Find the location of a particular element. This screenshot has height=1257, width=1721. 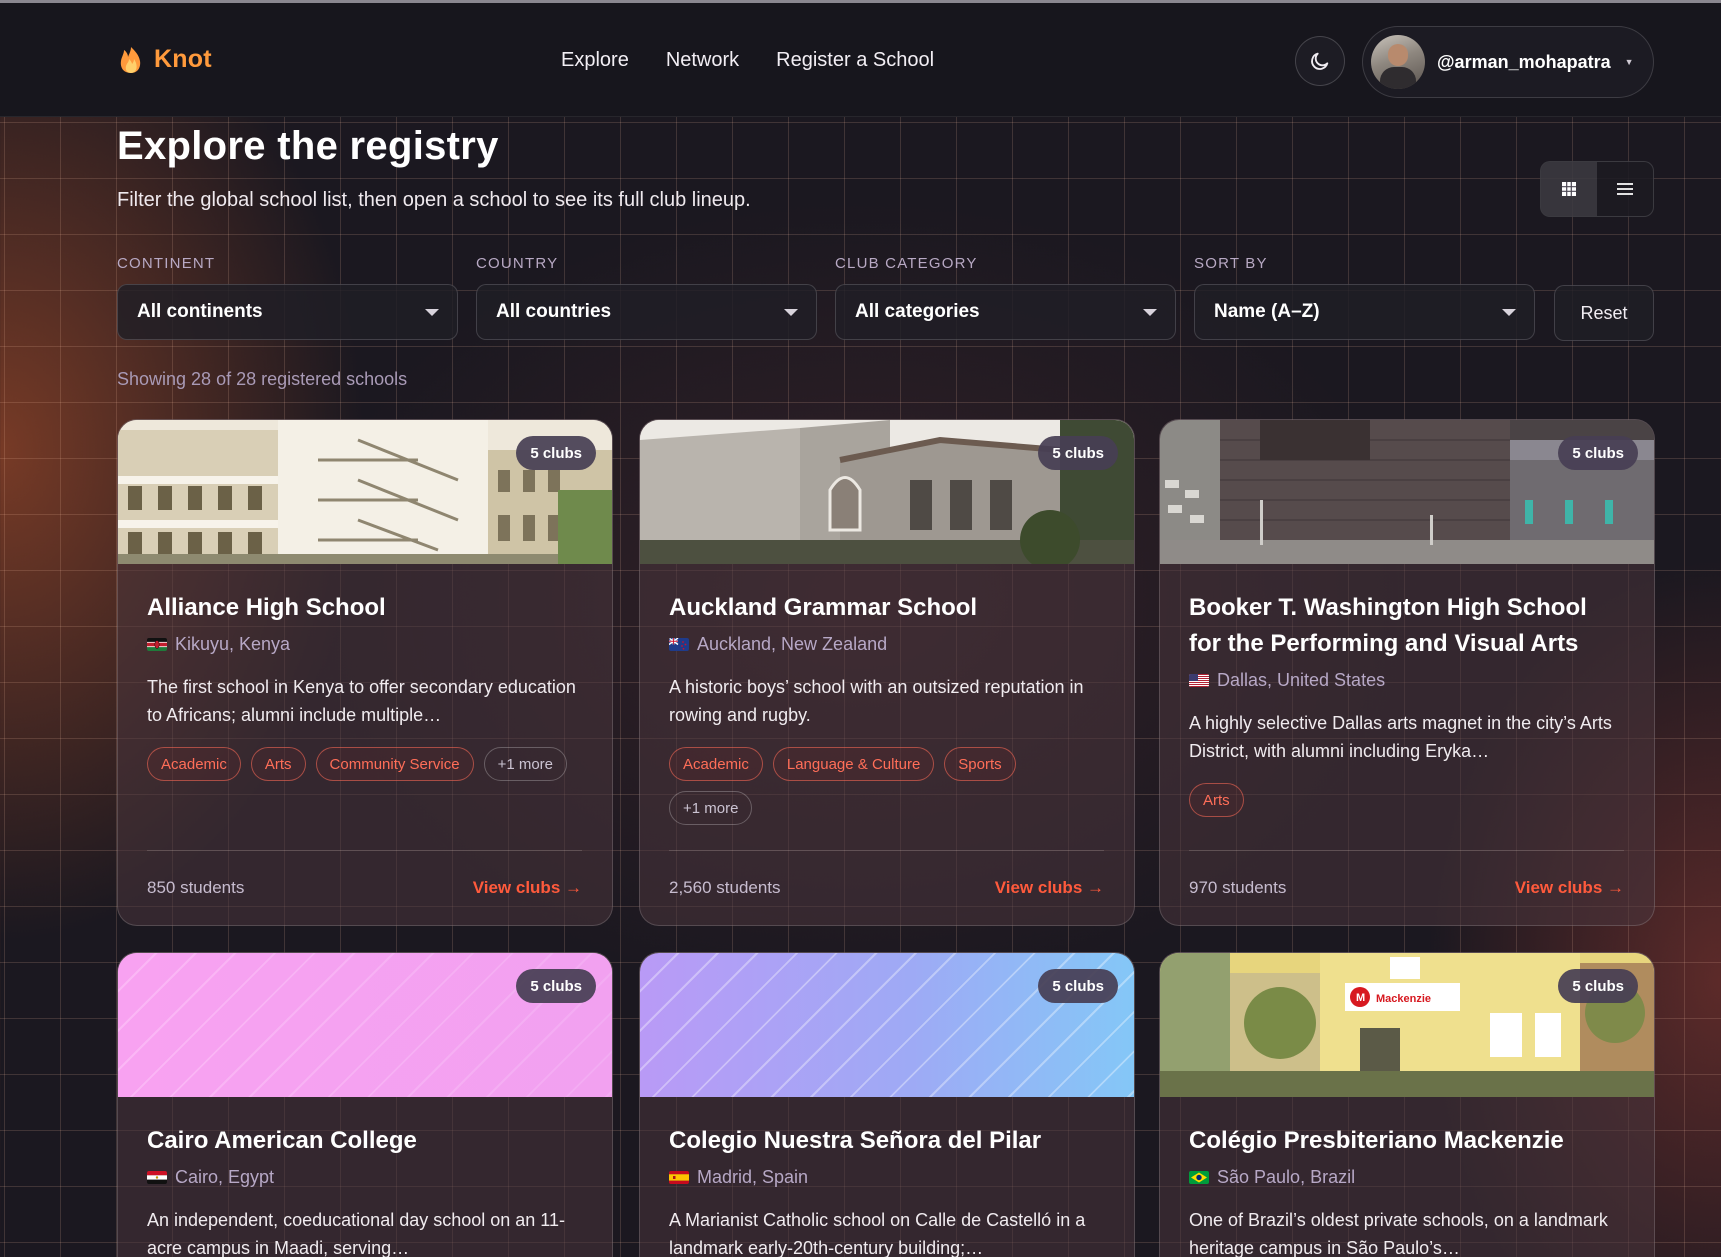

card-footer: 850 students View clubs → is located at coordinates (364, 887).